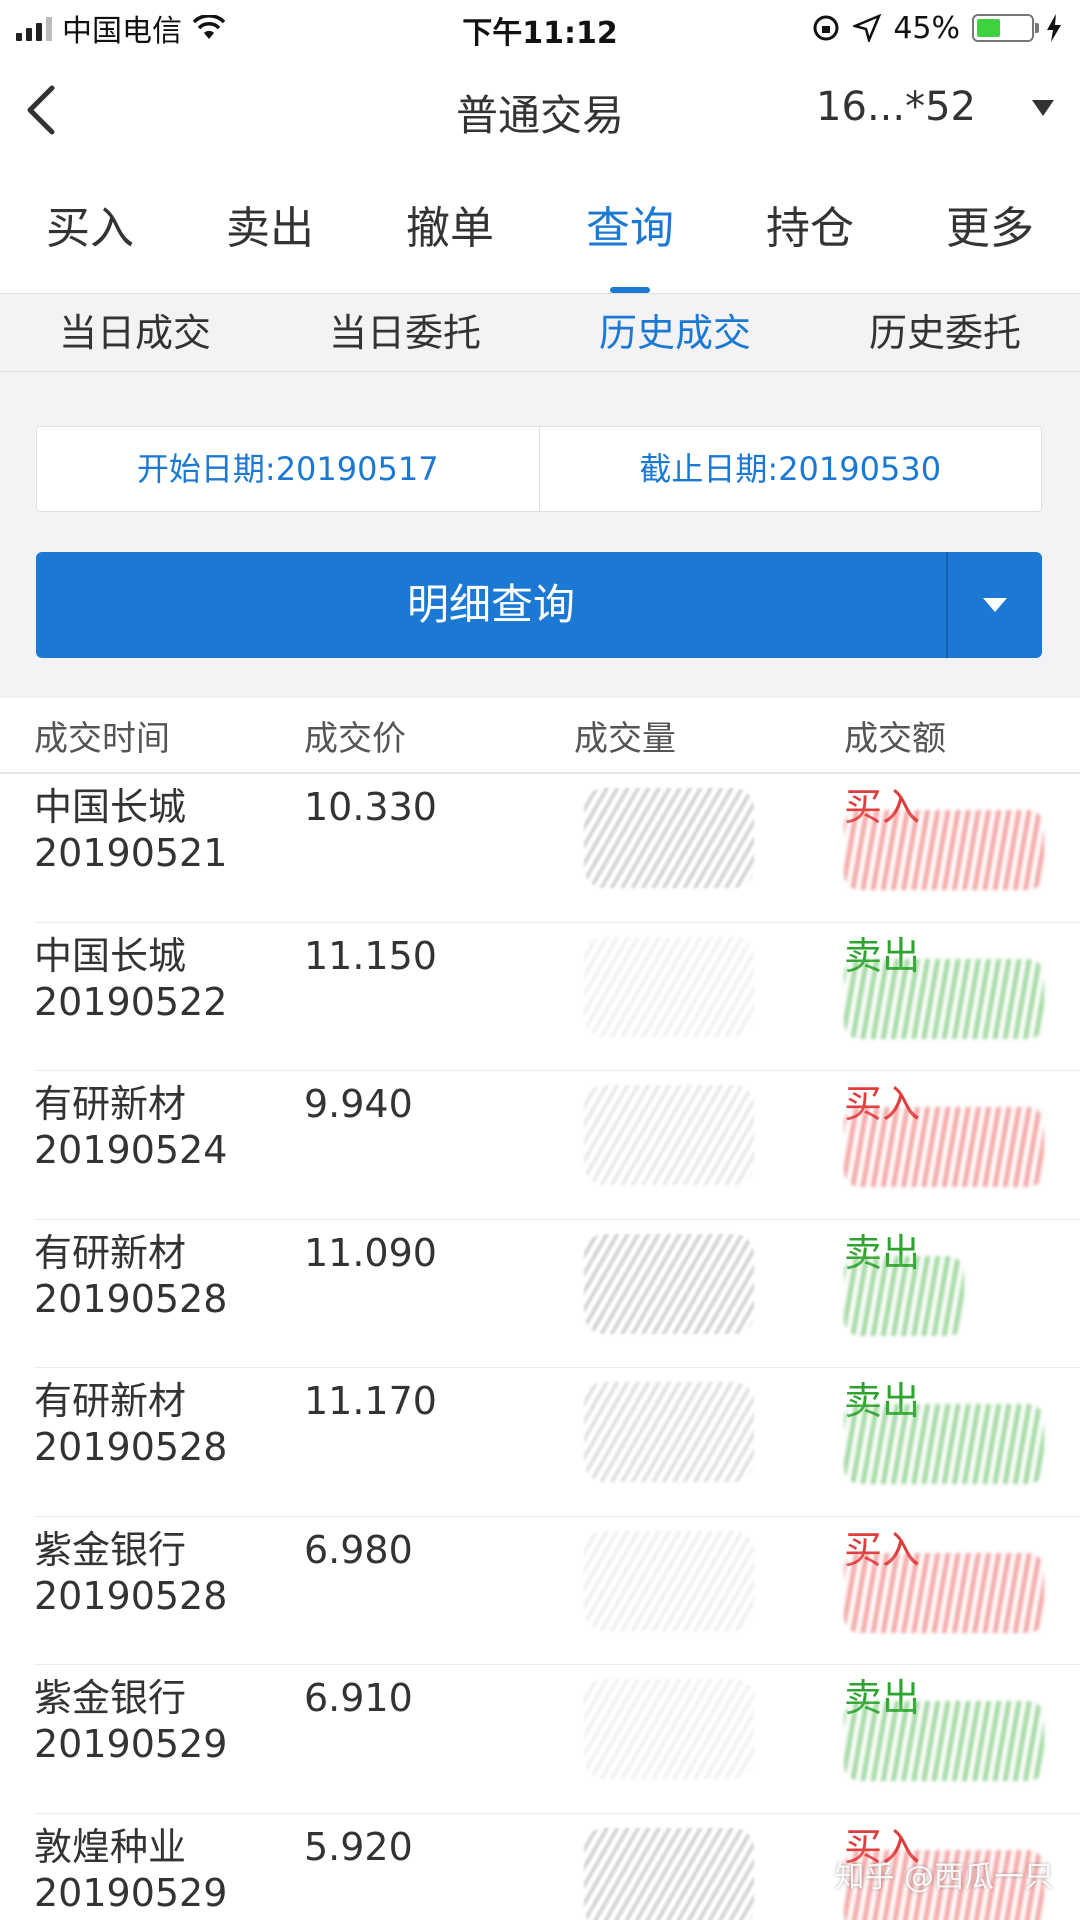 The height and width of the screenshot is (1920, 1080). I want to click on end-date-field: 截止日期:20190530, so click(790, 469).